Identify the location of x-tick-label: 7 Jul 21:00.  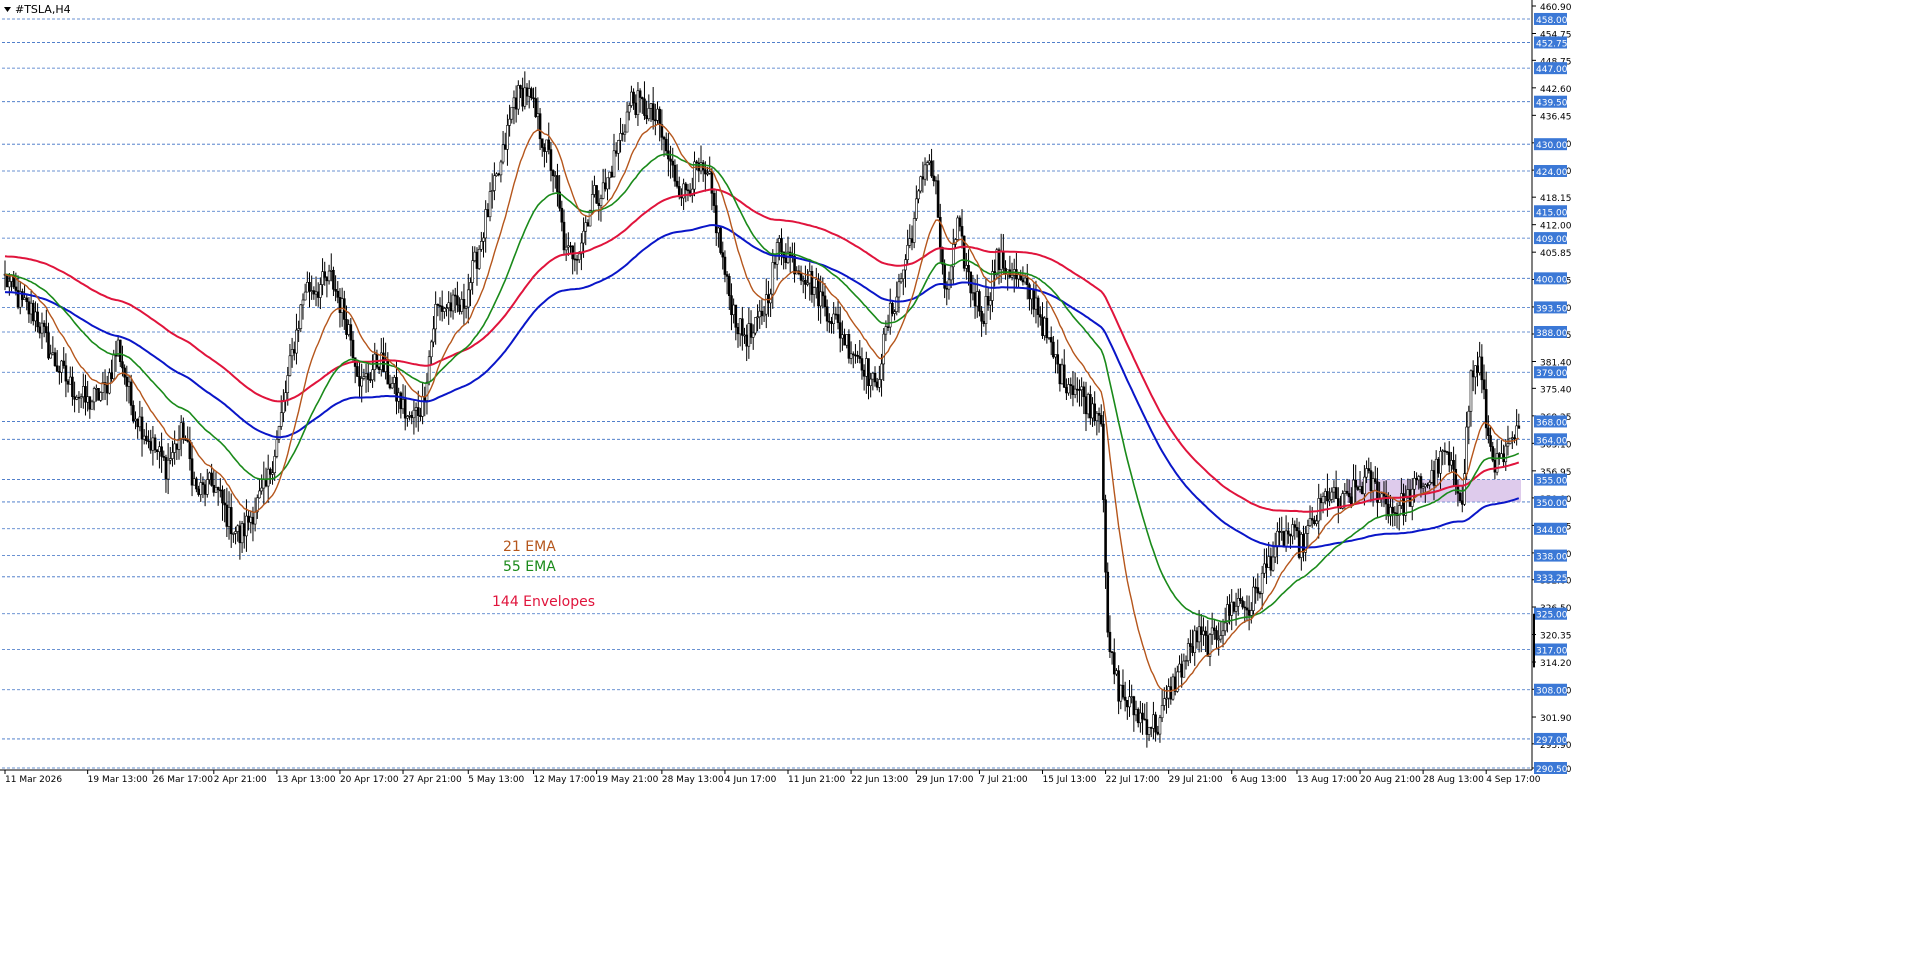
(1003, 780).